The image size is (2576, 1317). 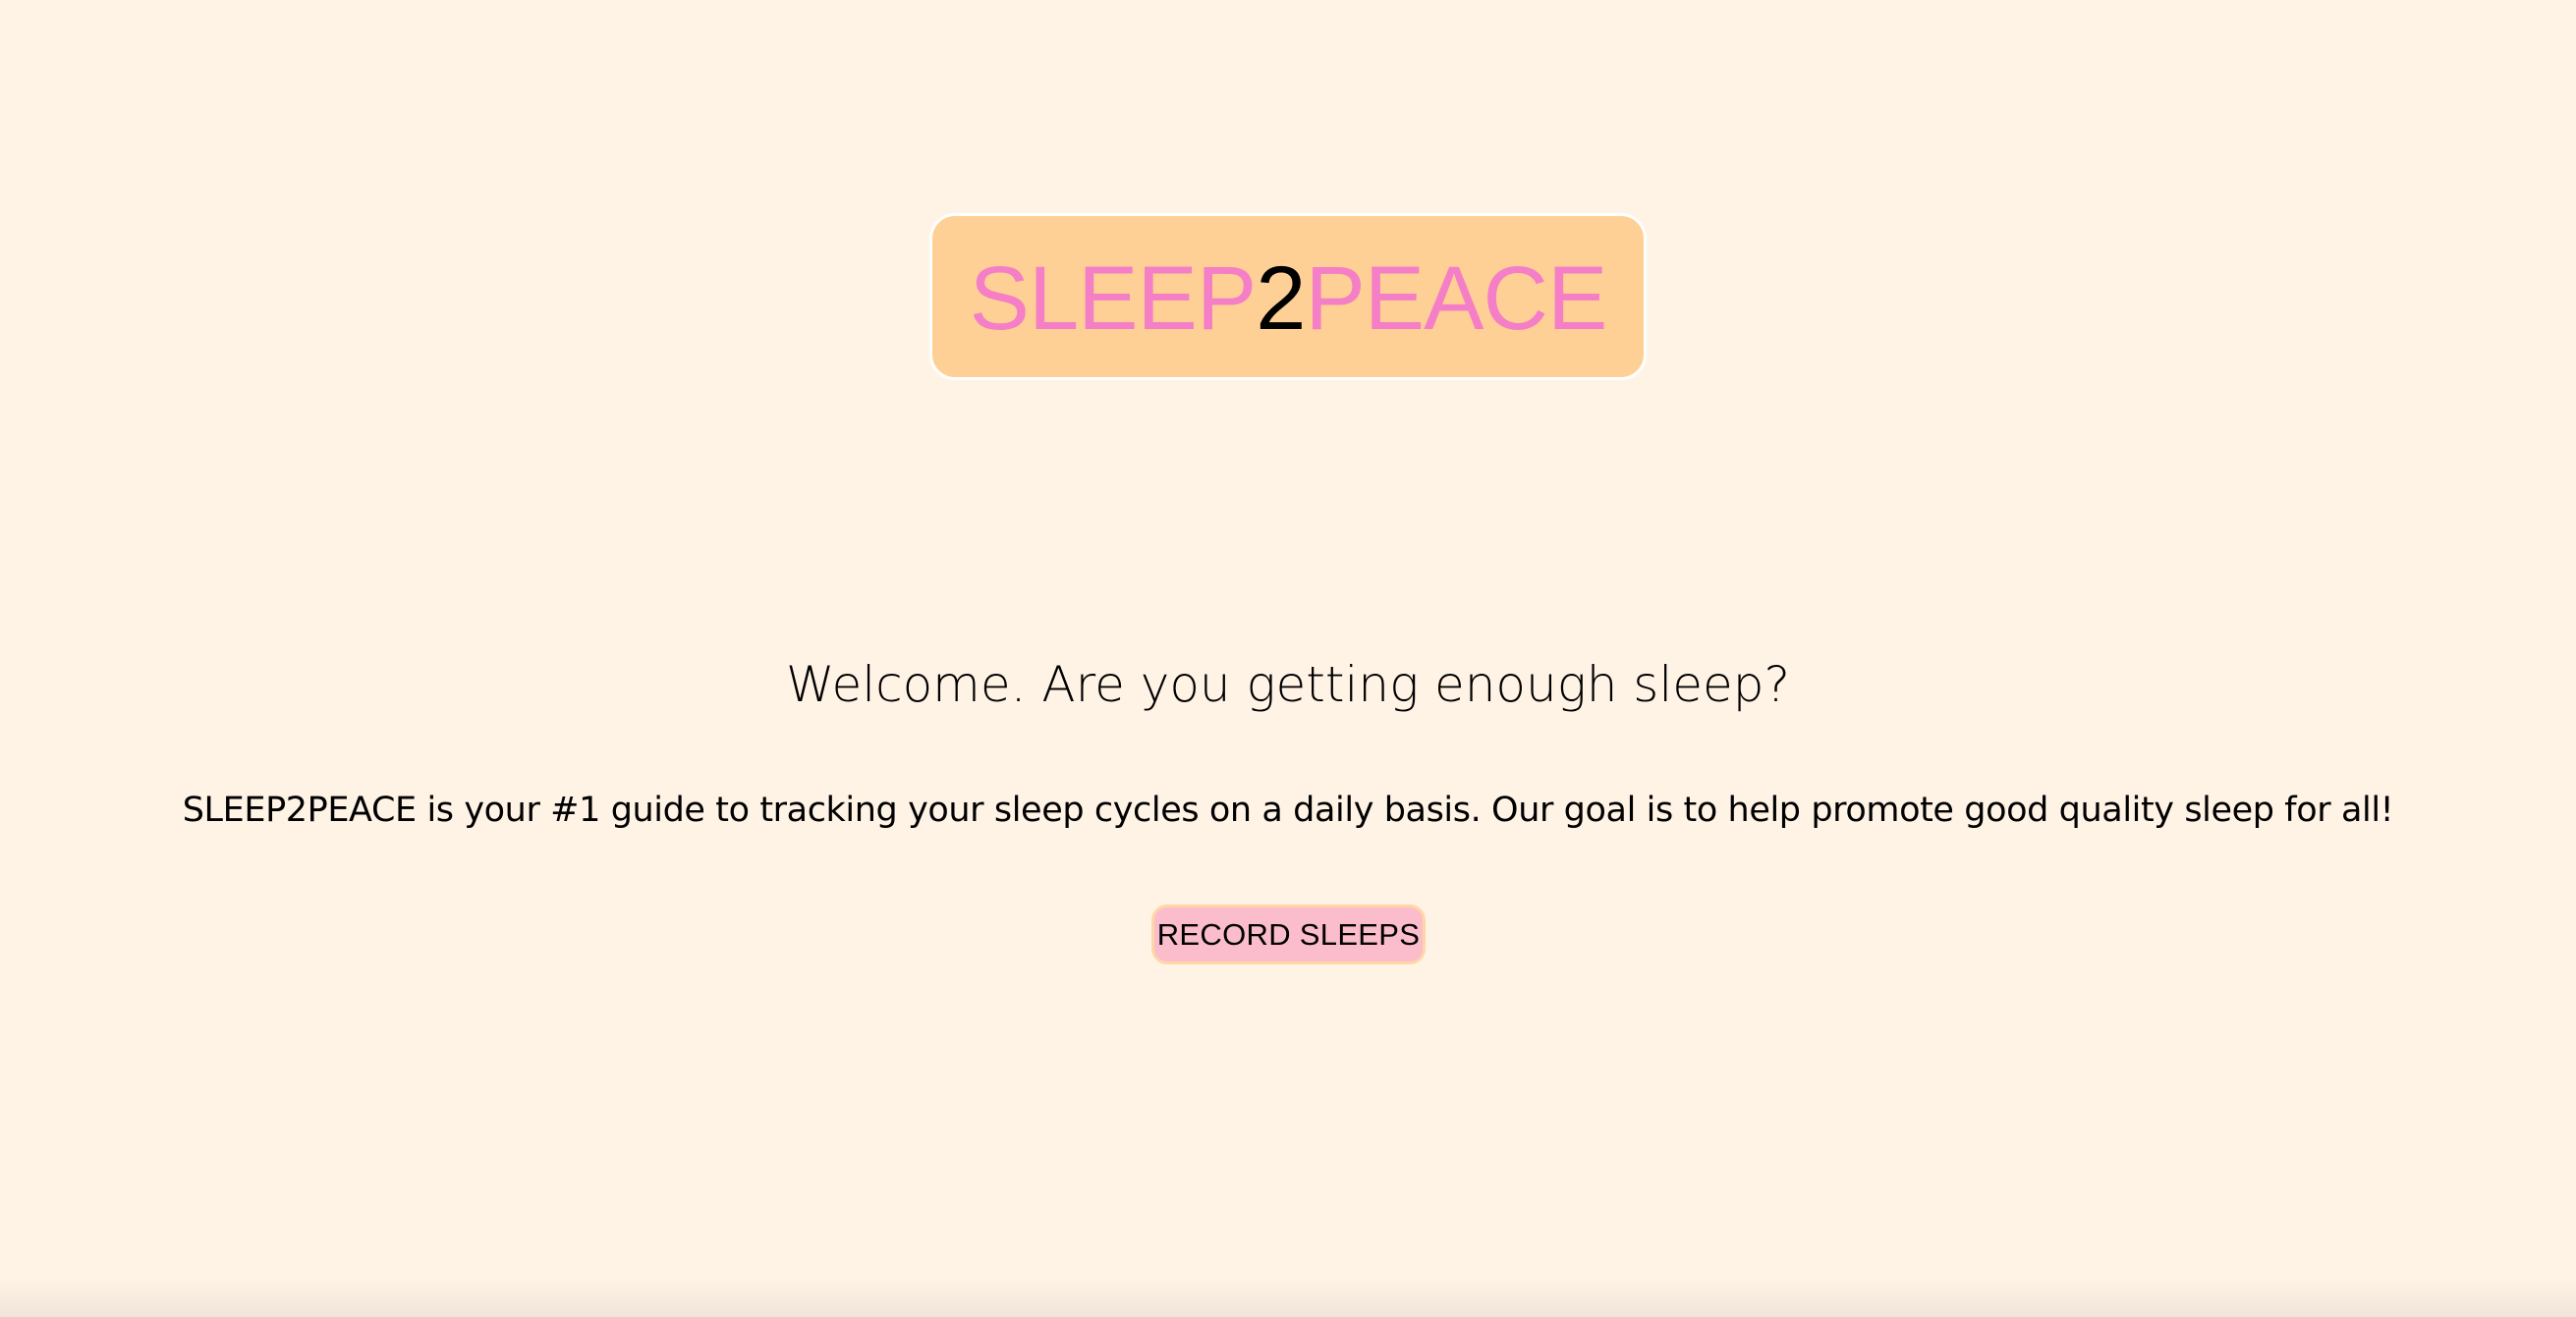 What do you see at coordinates (1288, 684) in the screenshot?
I see `welcome-heading: Welcome. Are you getting enough sleep?` at bounding box center [1288, 684].